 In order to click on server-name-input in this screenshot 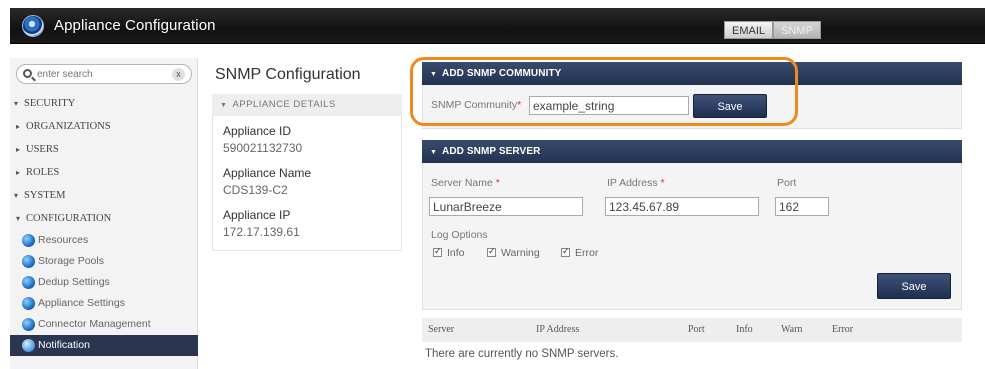, I will do `click(506, 206)`.